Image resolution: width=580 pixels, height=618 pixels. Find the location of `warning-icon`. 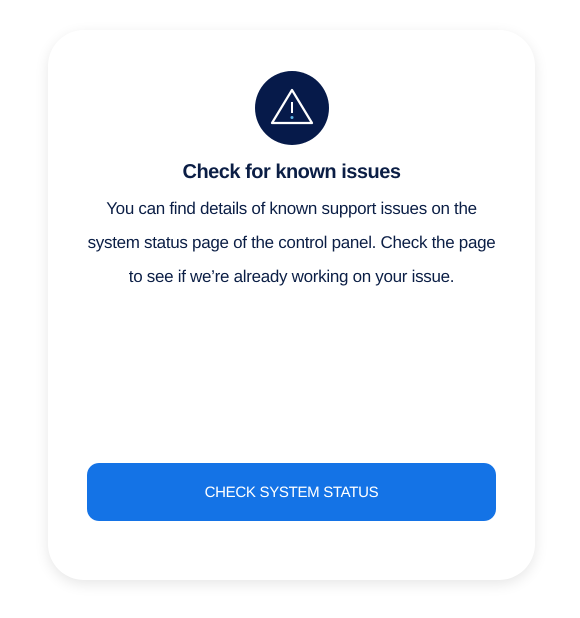

warning-icon is located at coordinates (291, 108).